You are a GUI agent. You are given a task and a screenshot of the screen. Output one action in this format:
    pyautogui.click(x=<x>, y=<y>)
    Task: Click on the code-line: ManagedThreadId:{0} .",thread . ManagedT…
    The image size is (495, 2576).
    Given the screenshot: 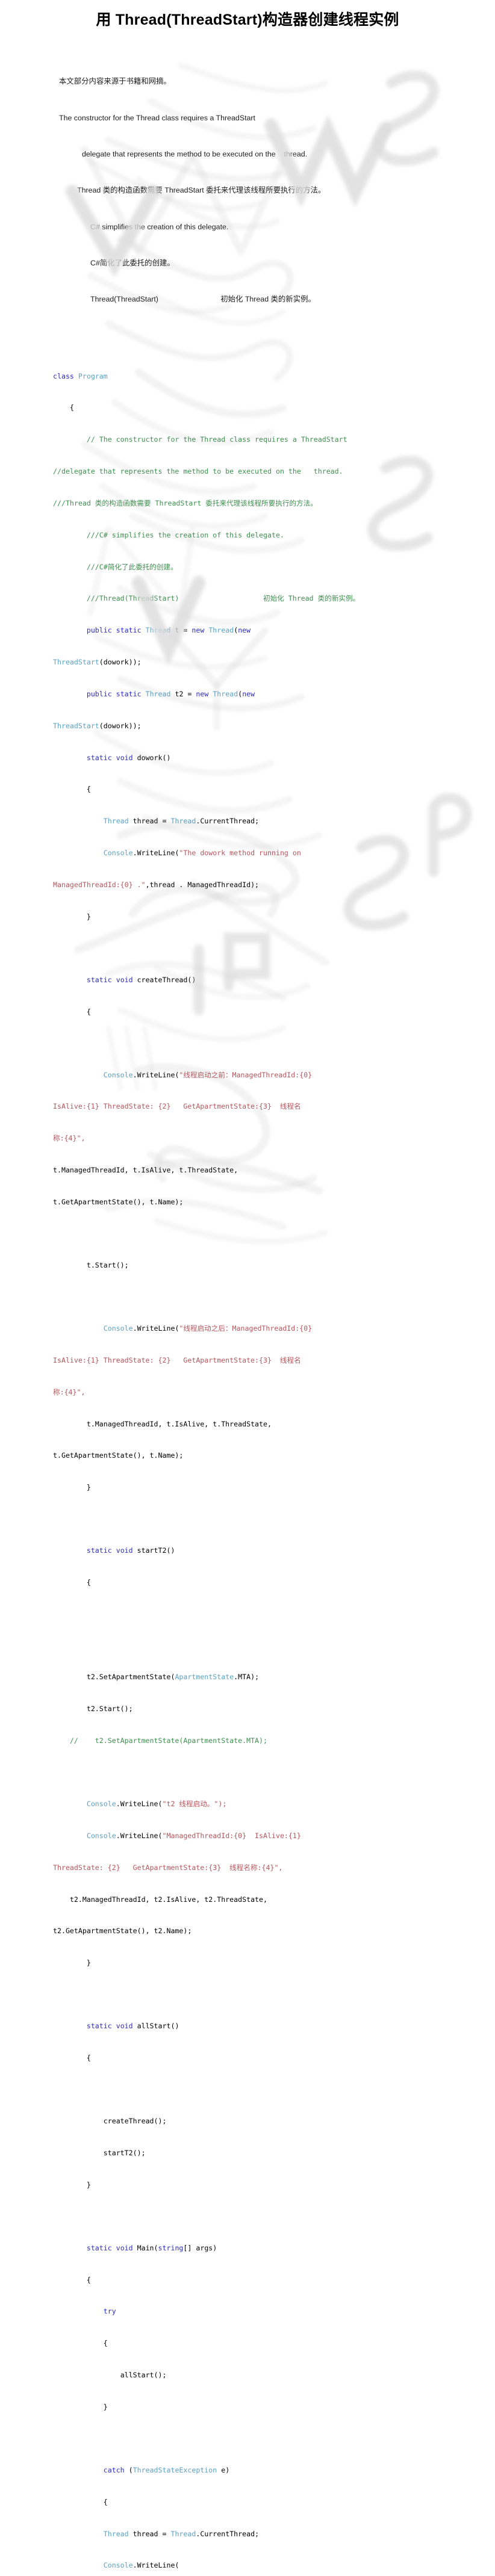 What is the action you would take?
    pyautogui.click(x=156, y=885)
    